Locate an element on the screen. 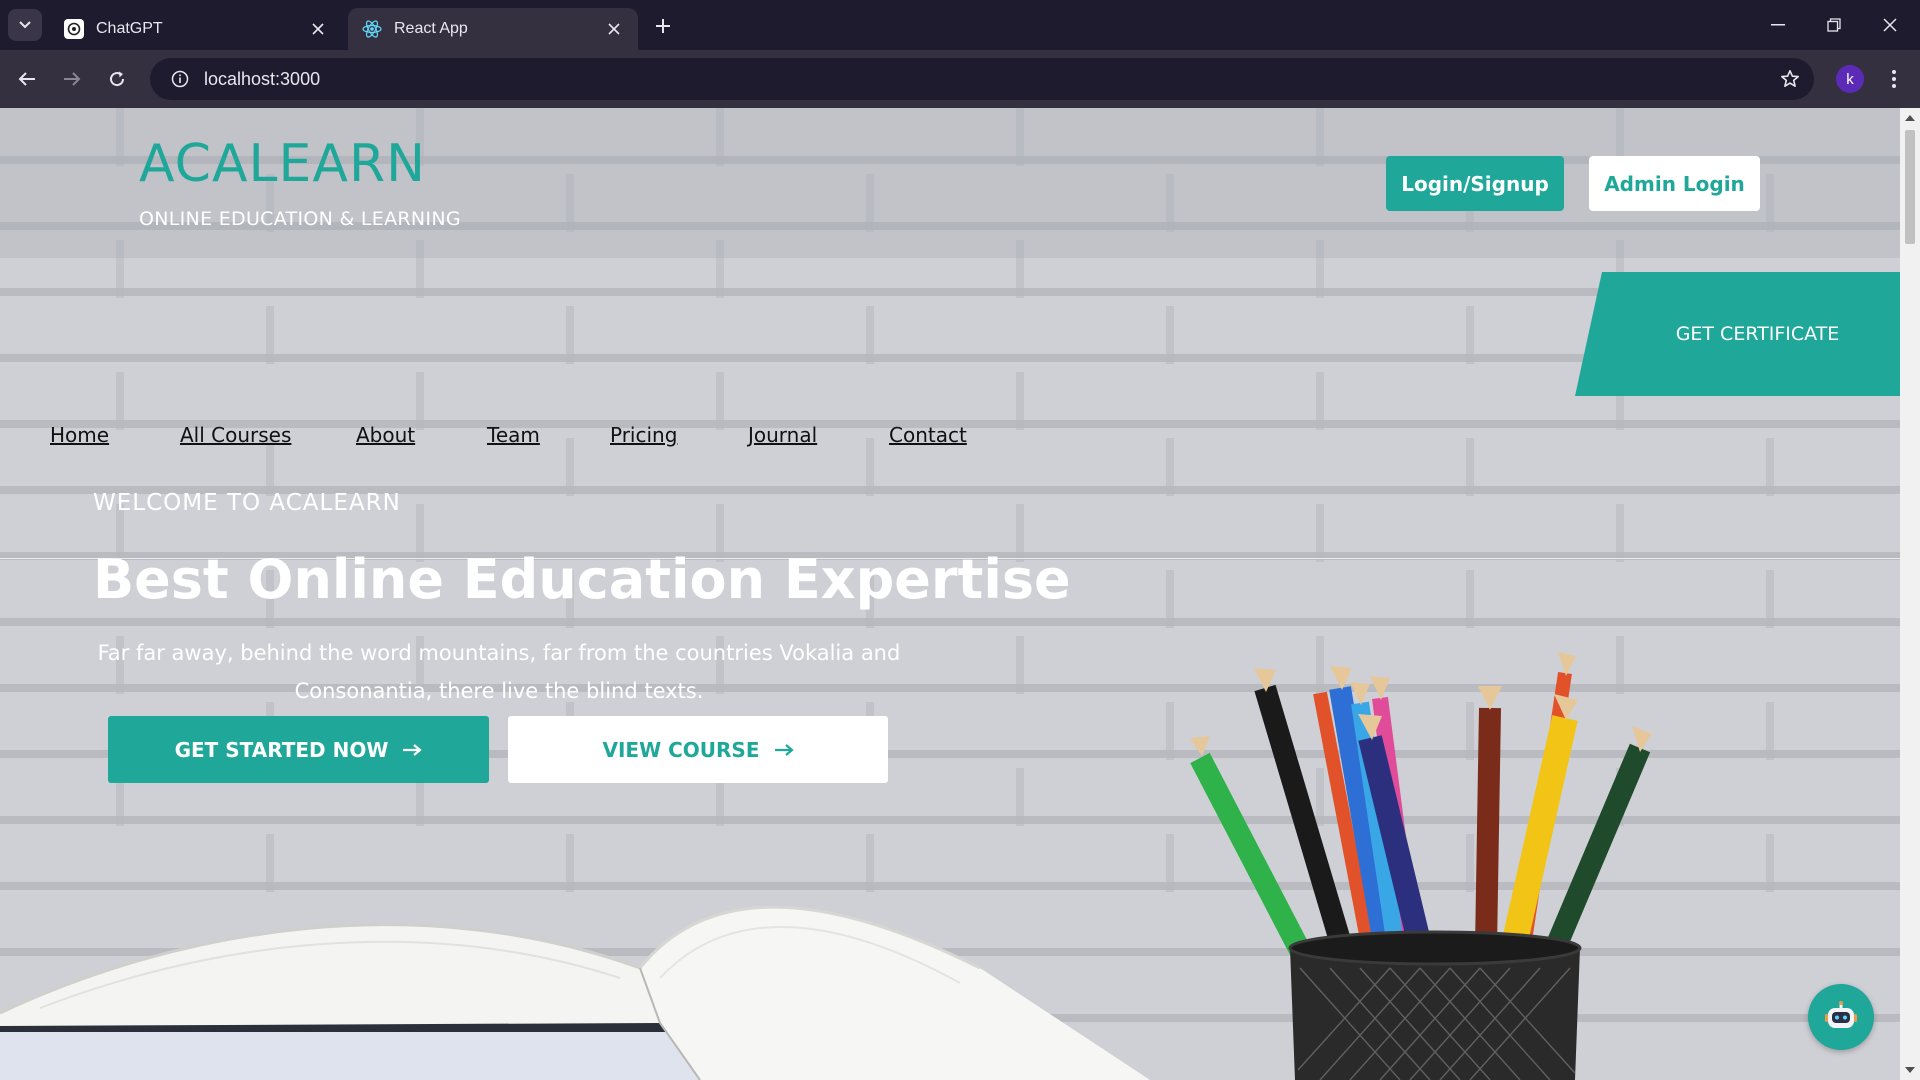 This screenshot has width=1920, height=1080. brand-tagline: ONLINE EDUCATION & LEARNING is located at coordinates (300, 219).